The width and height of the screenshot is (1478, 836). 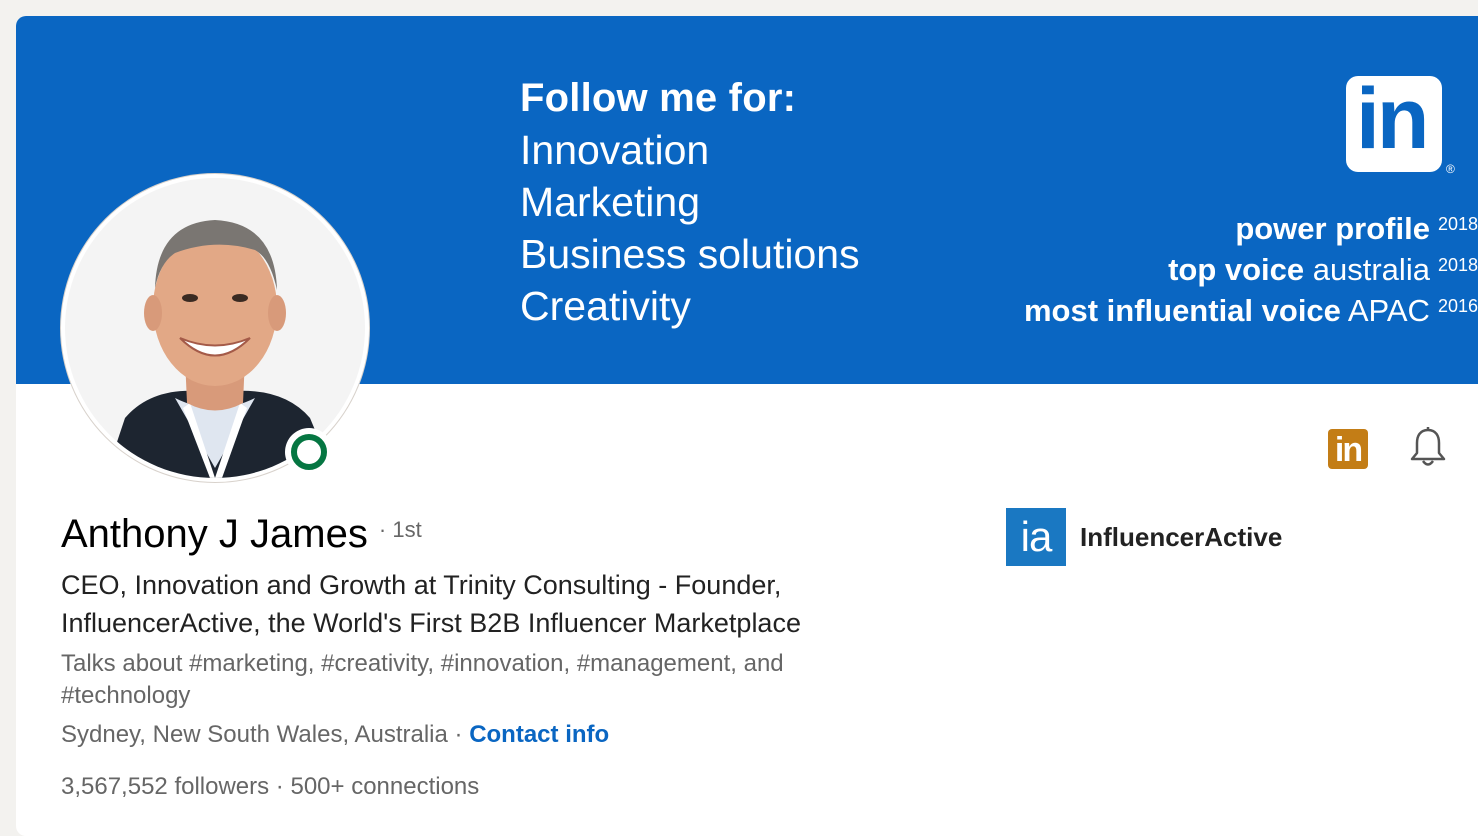 What do you see at coordinates (615, 150) in the screenshot?
I see `banner-topic: Innovation` at bounding box center [615, 150].